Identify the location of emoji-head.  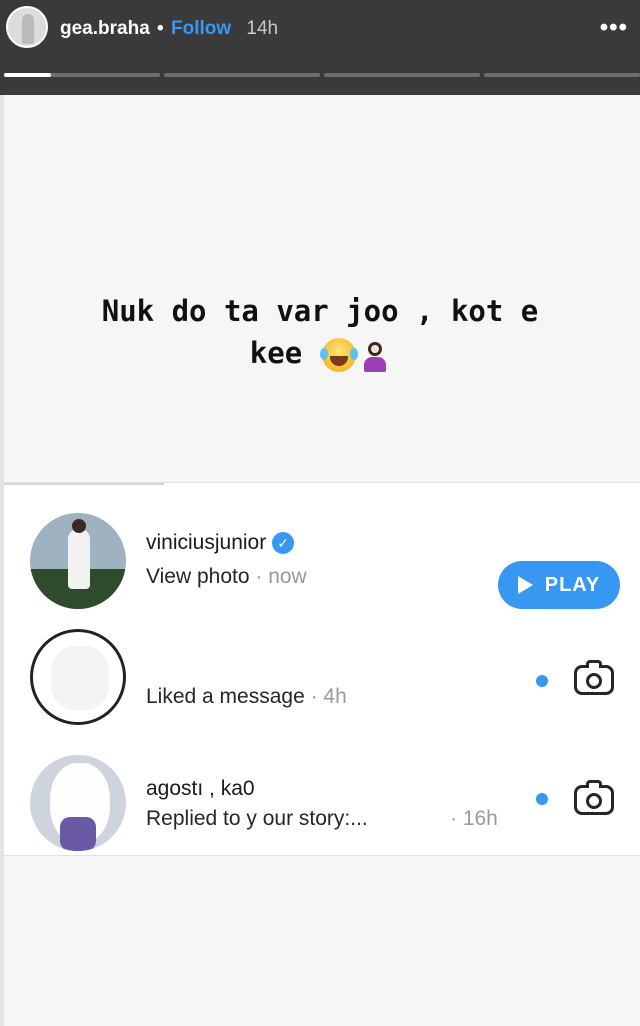
(375, 349).